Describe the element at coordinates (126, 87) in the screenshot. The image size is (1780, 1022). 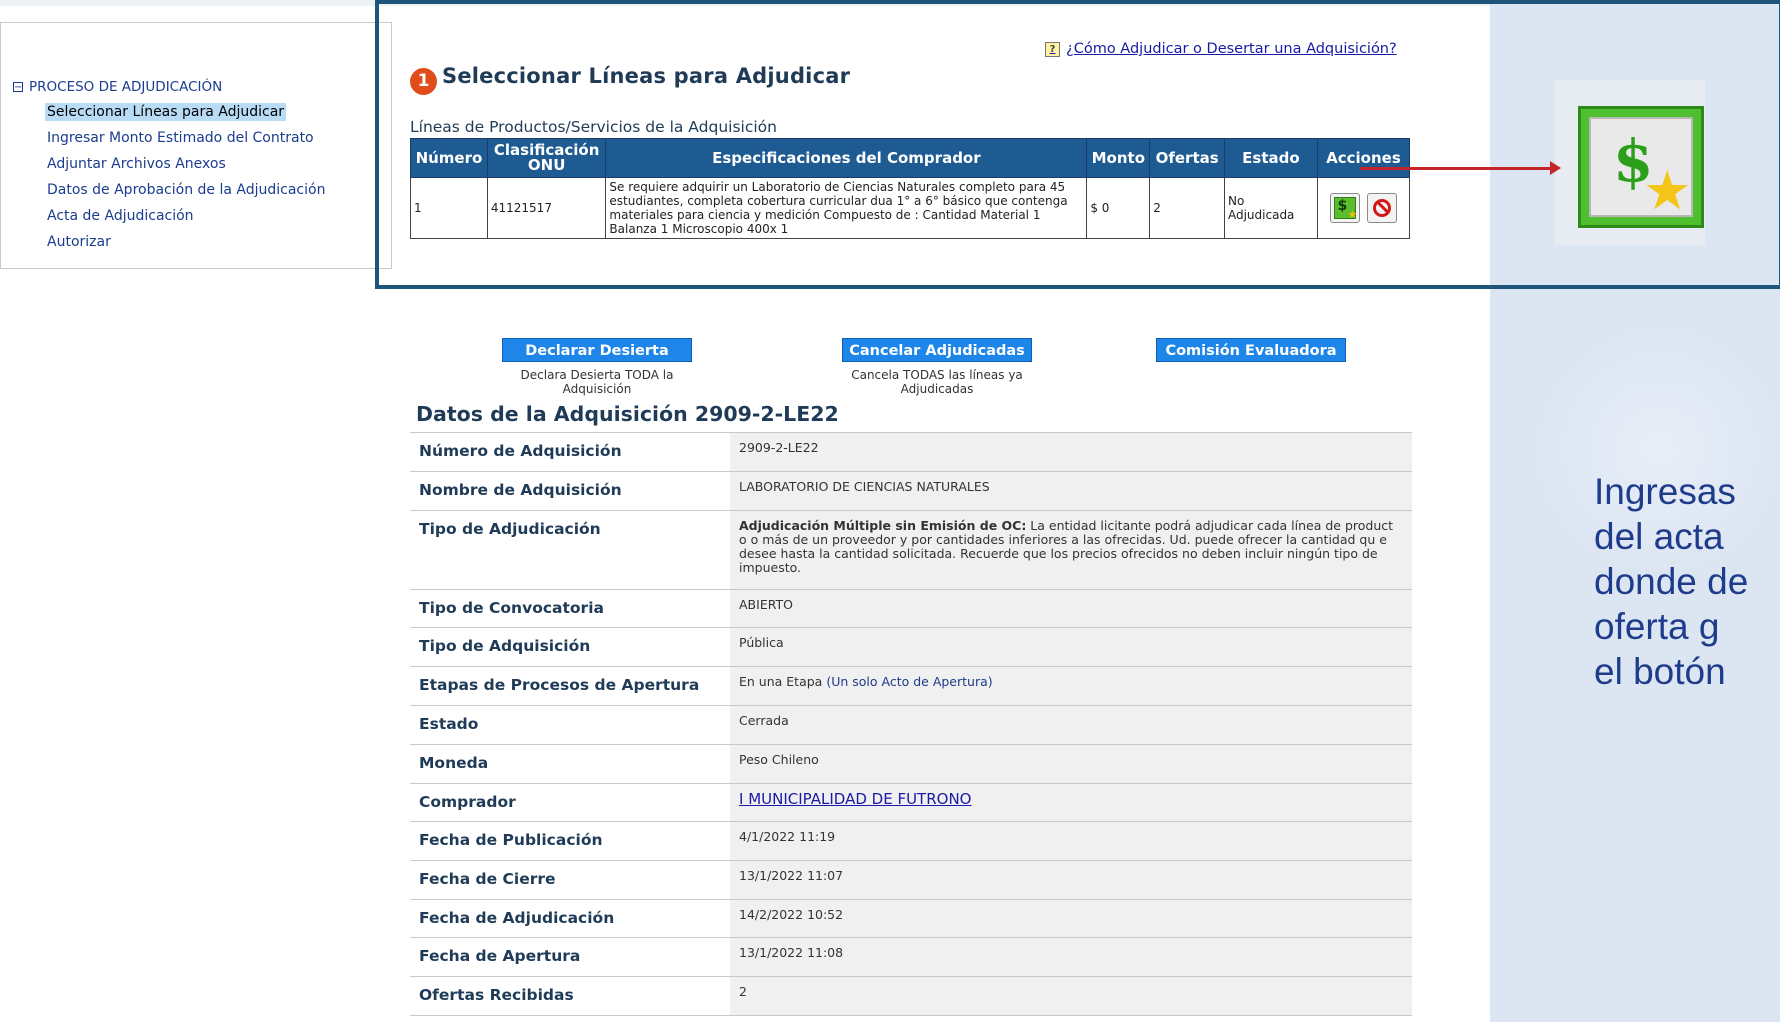
I see `tree-root-label: PROCESO DE ADJUDICACIÓN` at that location.